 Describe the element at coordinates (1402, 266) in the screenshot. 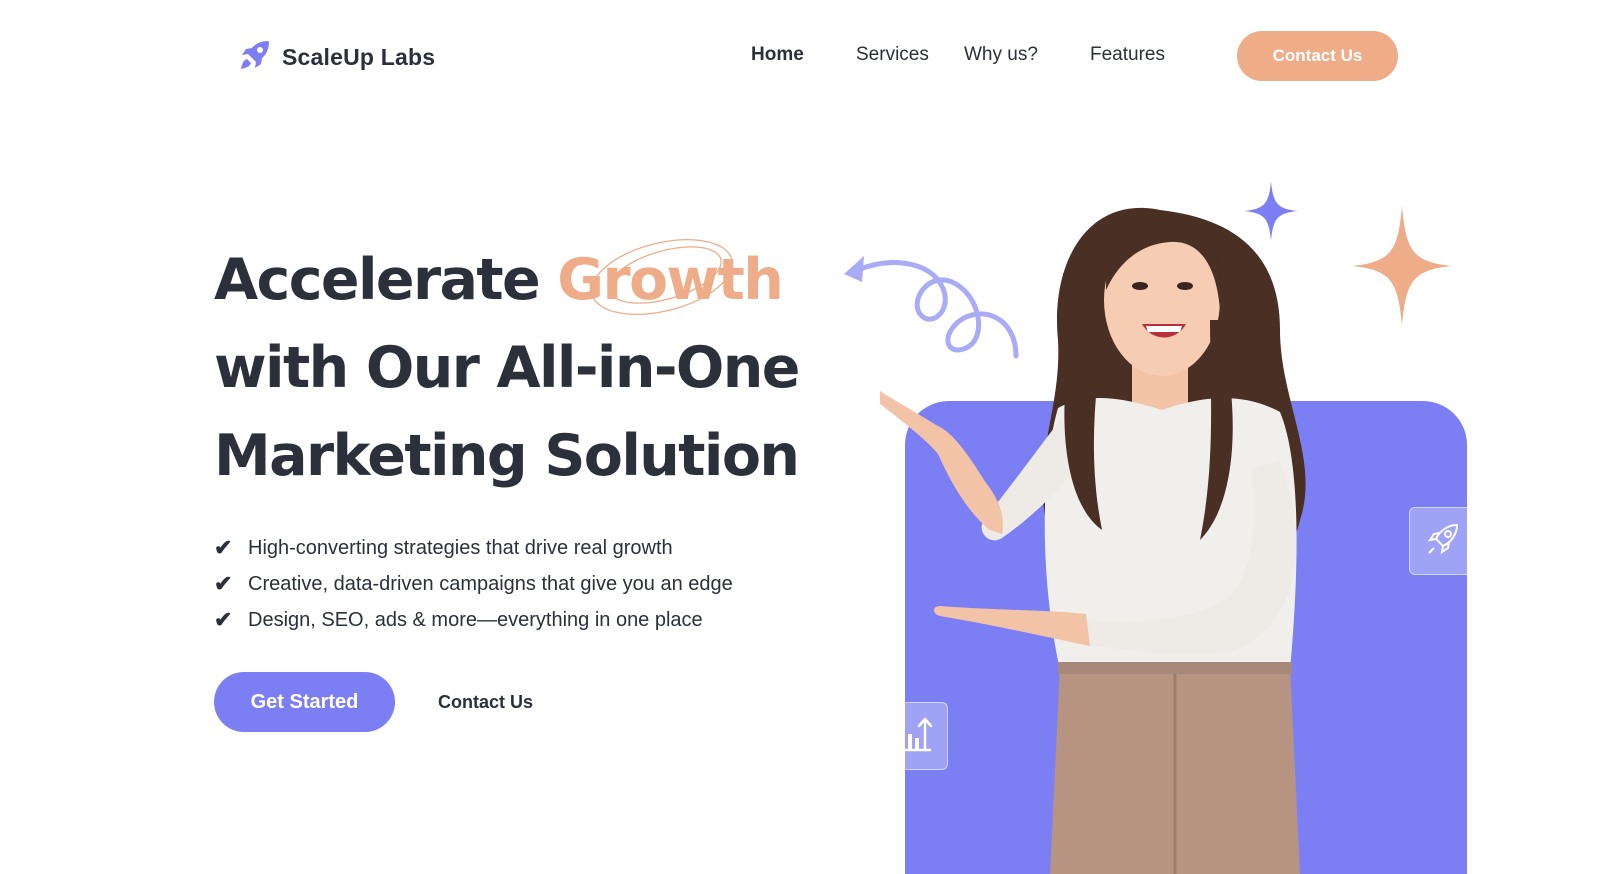

I see `sparkle-star-icon` at that location.